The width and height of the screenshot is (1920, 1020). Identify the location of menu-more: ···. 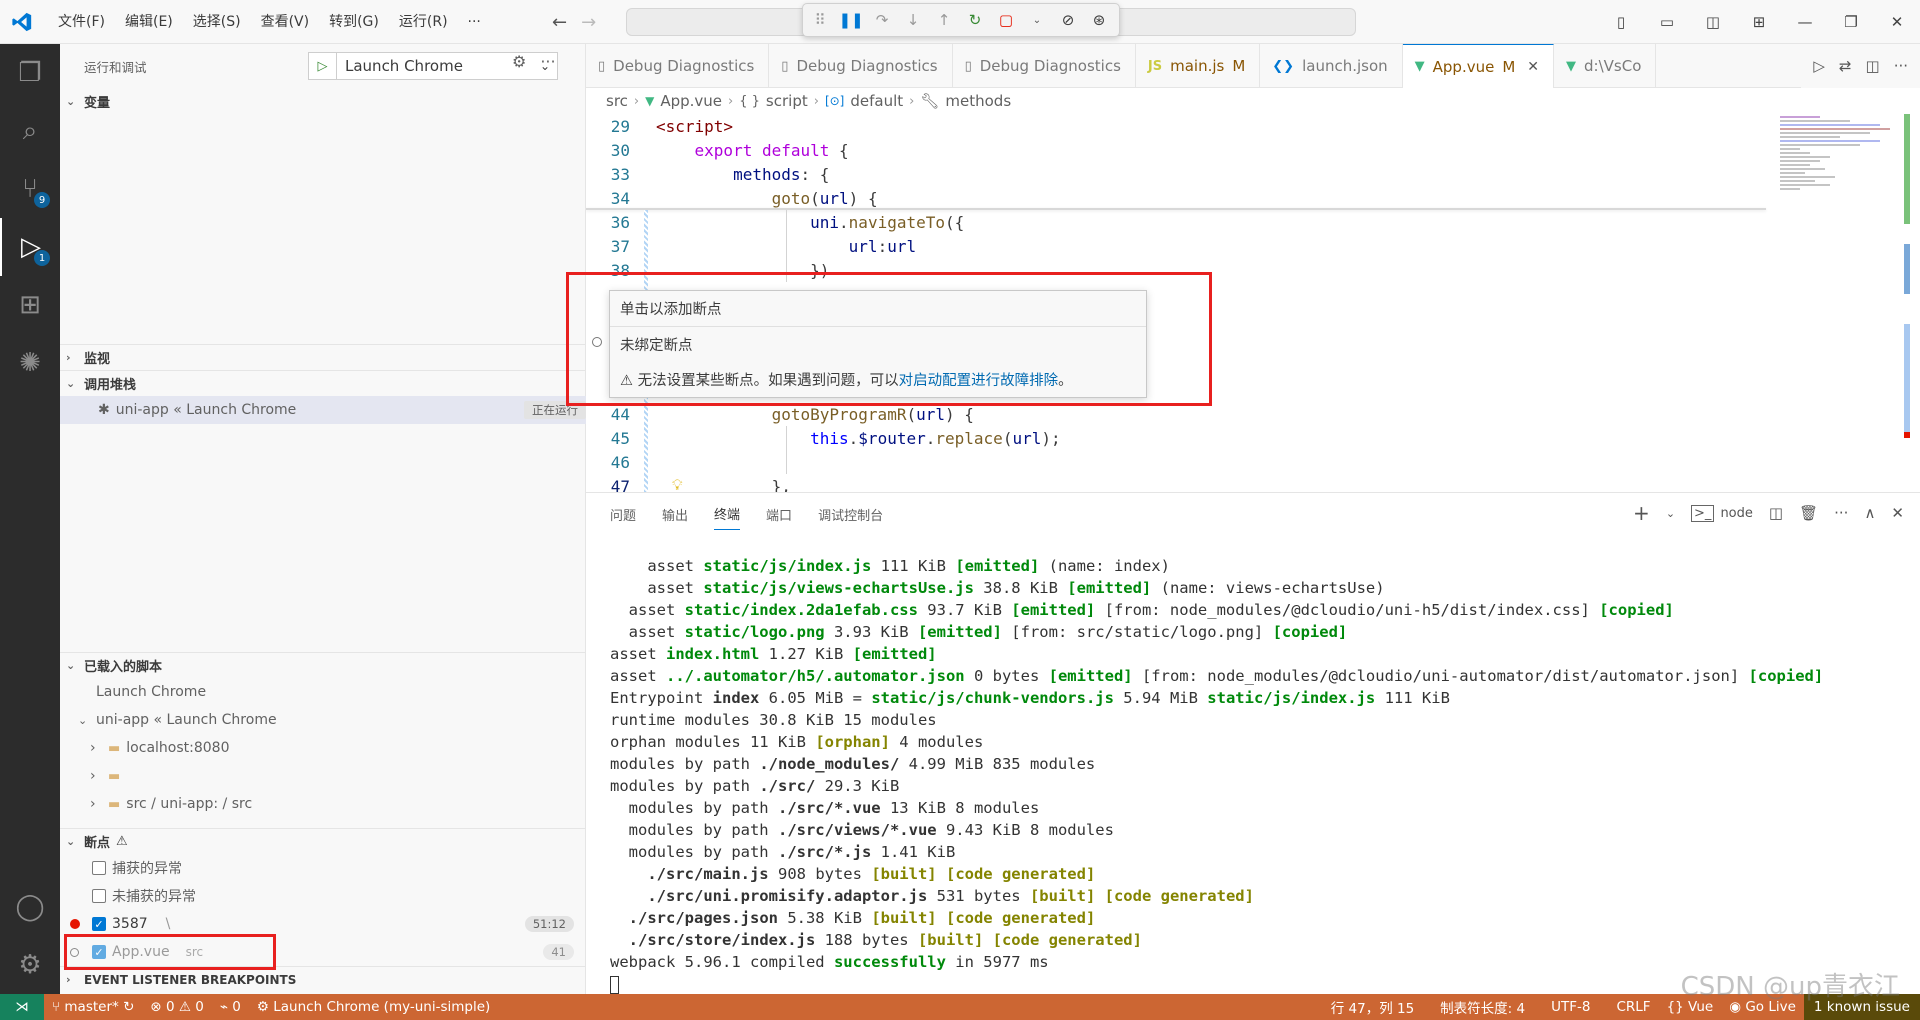
(474, 22).